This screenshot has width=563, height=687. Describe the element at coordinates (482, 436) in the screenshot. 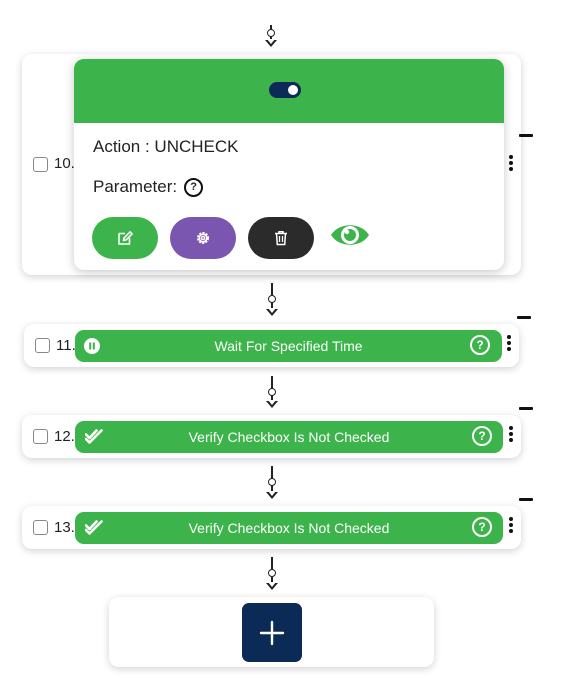

I see `help-icon-12: ?` at that location.